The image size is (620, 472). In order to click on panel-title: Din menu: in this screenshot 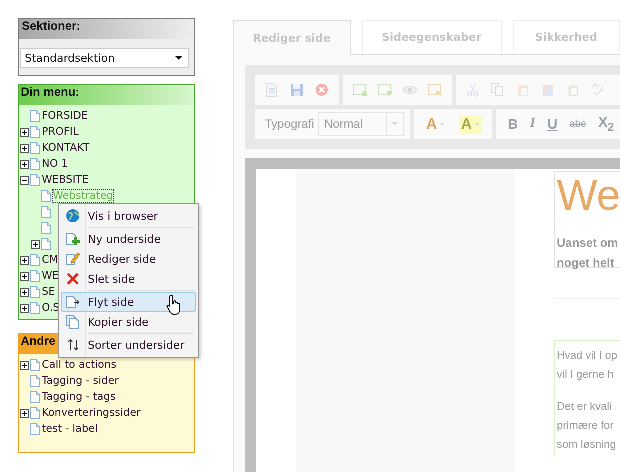, I will do `click(106, 95)`.